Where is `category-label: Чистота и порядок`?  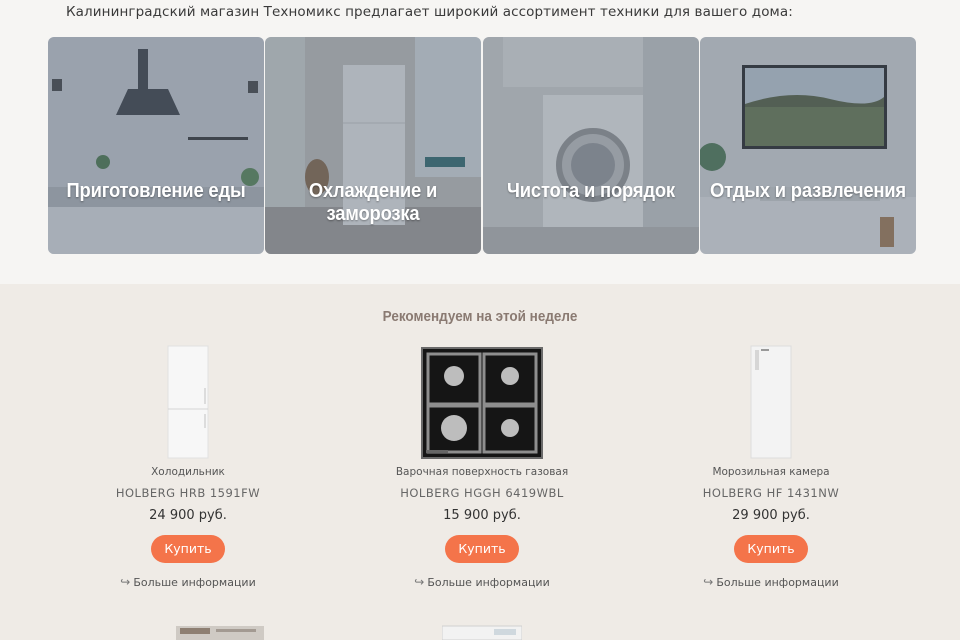 category-label: Чистота и порядок is located at coordinates (591, 191).